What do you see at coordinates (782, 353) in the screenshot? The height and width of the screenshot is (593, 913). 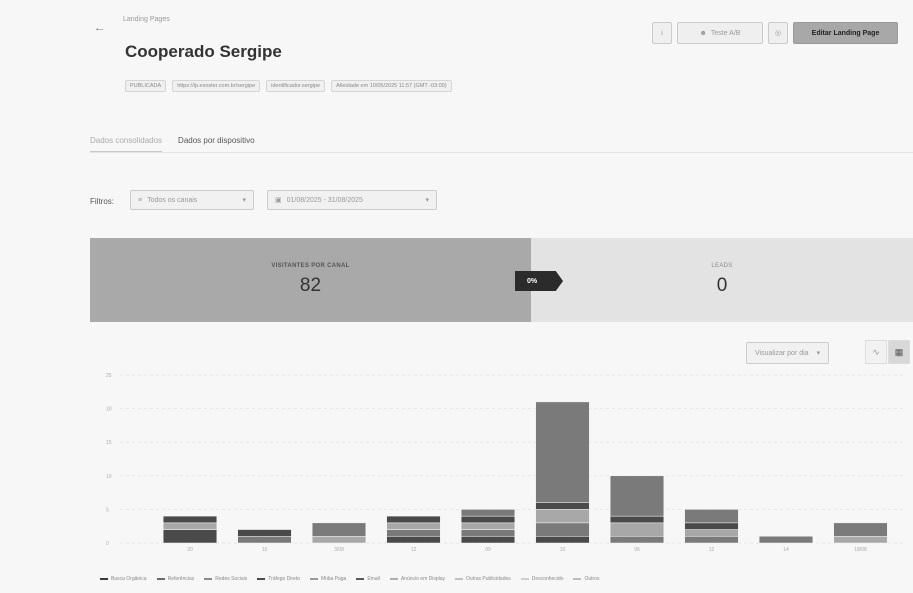 I see `view-by-value: Visualizar por dia` at bounding box center [782, 353].